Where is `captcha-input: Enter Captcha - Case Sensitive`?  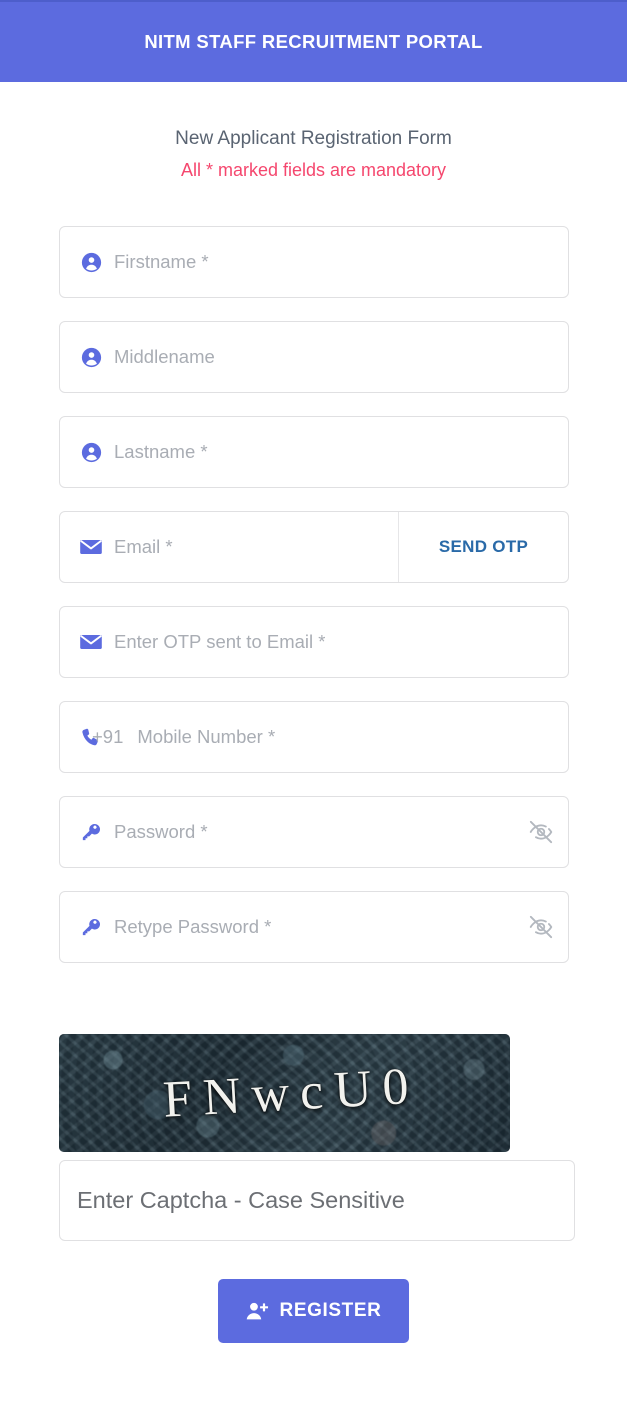 captcha-input: Enter Captcha - Case Sensitive is located at coordinates (317, 1200).